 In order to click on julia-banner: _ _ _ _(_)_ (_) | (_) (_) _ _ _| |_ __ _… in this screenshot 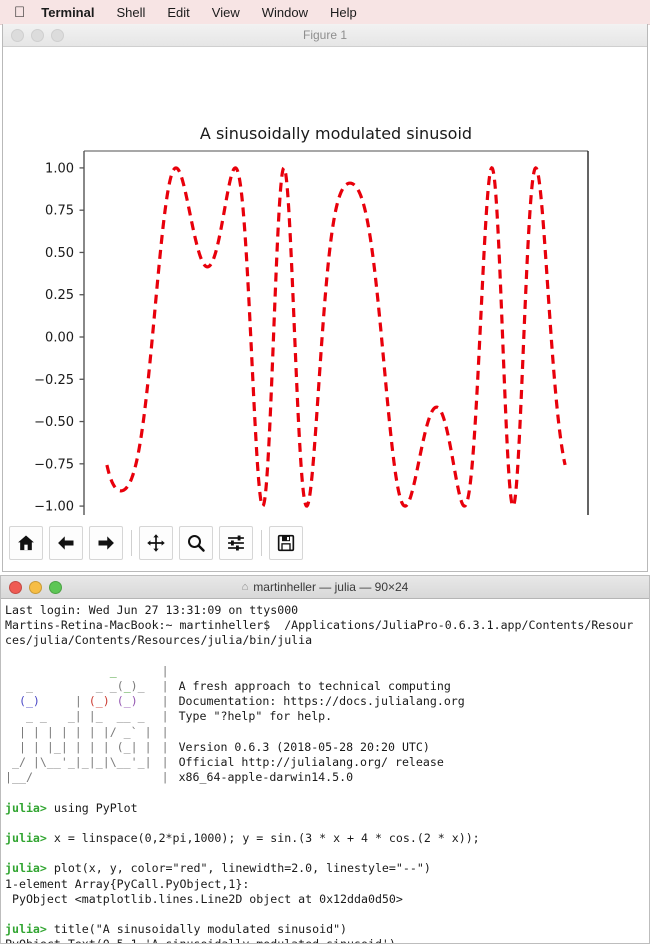, I will do `click(326, 725)`.